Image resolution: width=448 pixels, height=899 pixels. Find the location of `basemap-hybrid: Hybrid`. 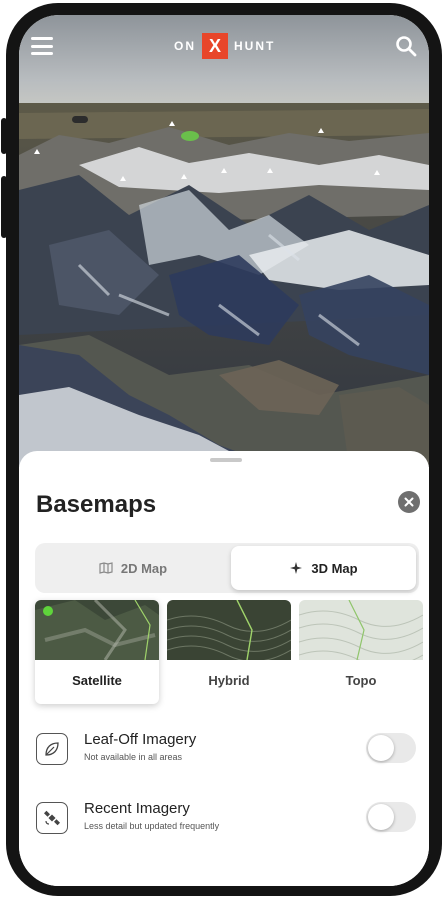

basemap-hybrid: Hybrid is located at coordinates (229, 652).